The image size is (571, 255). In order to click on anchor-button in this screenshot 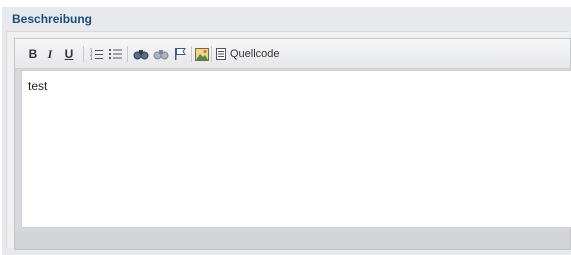, I will do `click(180, 54)`.